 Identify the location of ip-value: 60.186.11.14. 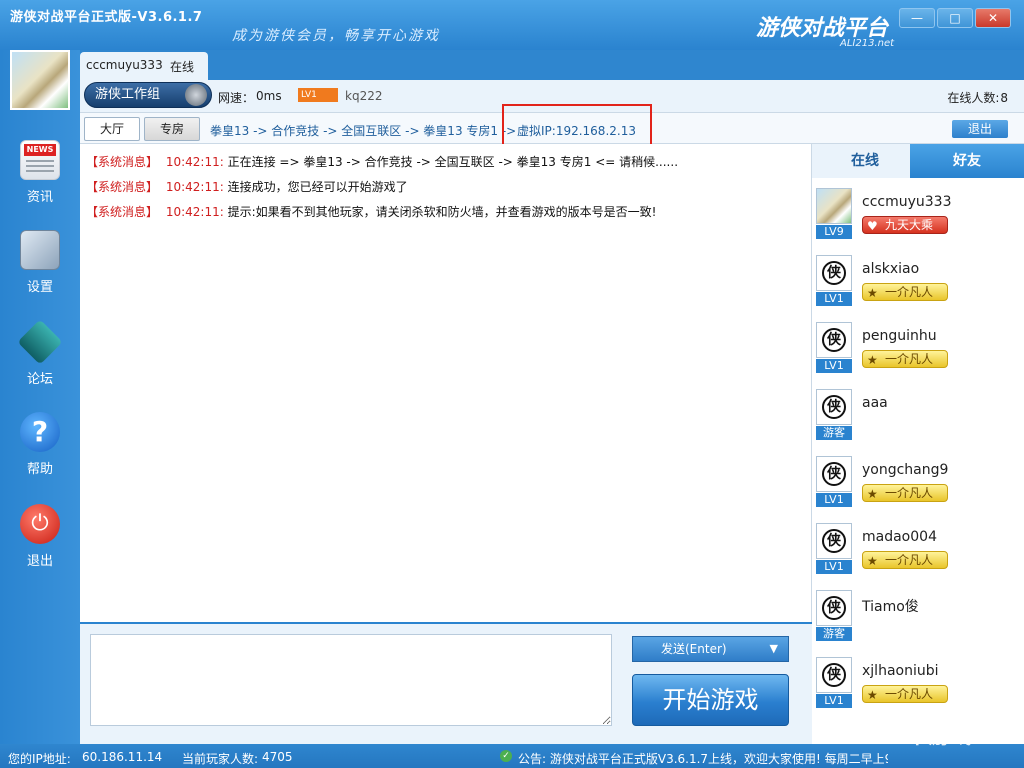
(122, 757).